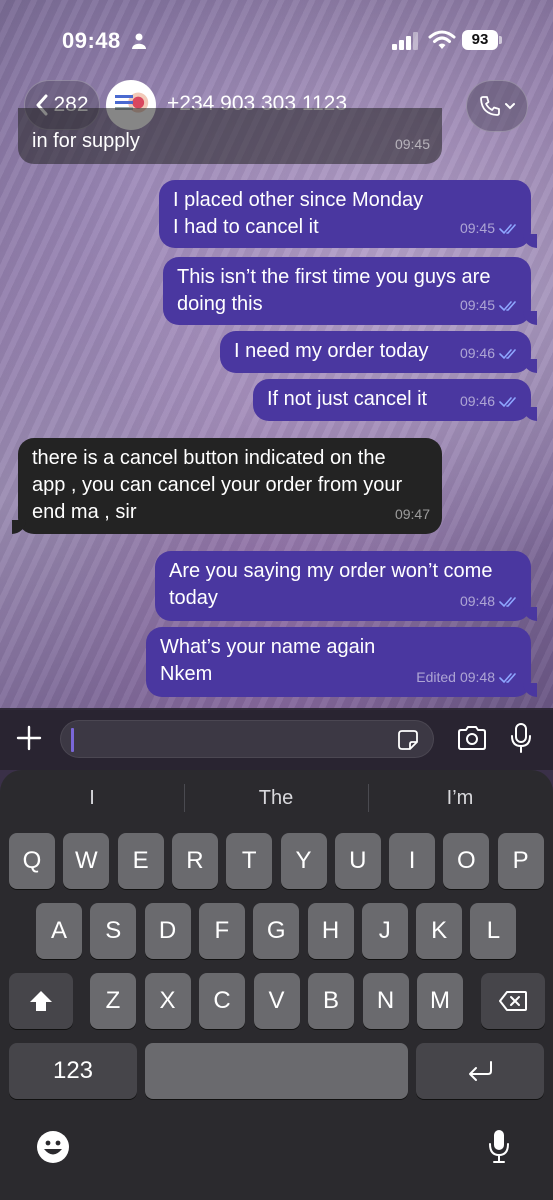 The width and height of the screenshot is (553, 1200). I want to click on phone-icon, so click(490, 106).